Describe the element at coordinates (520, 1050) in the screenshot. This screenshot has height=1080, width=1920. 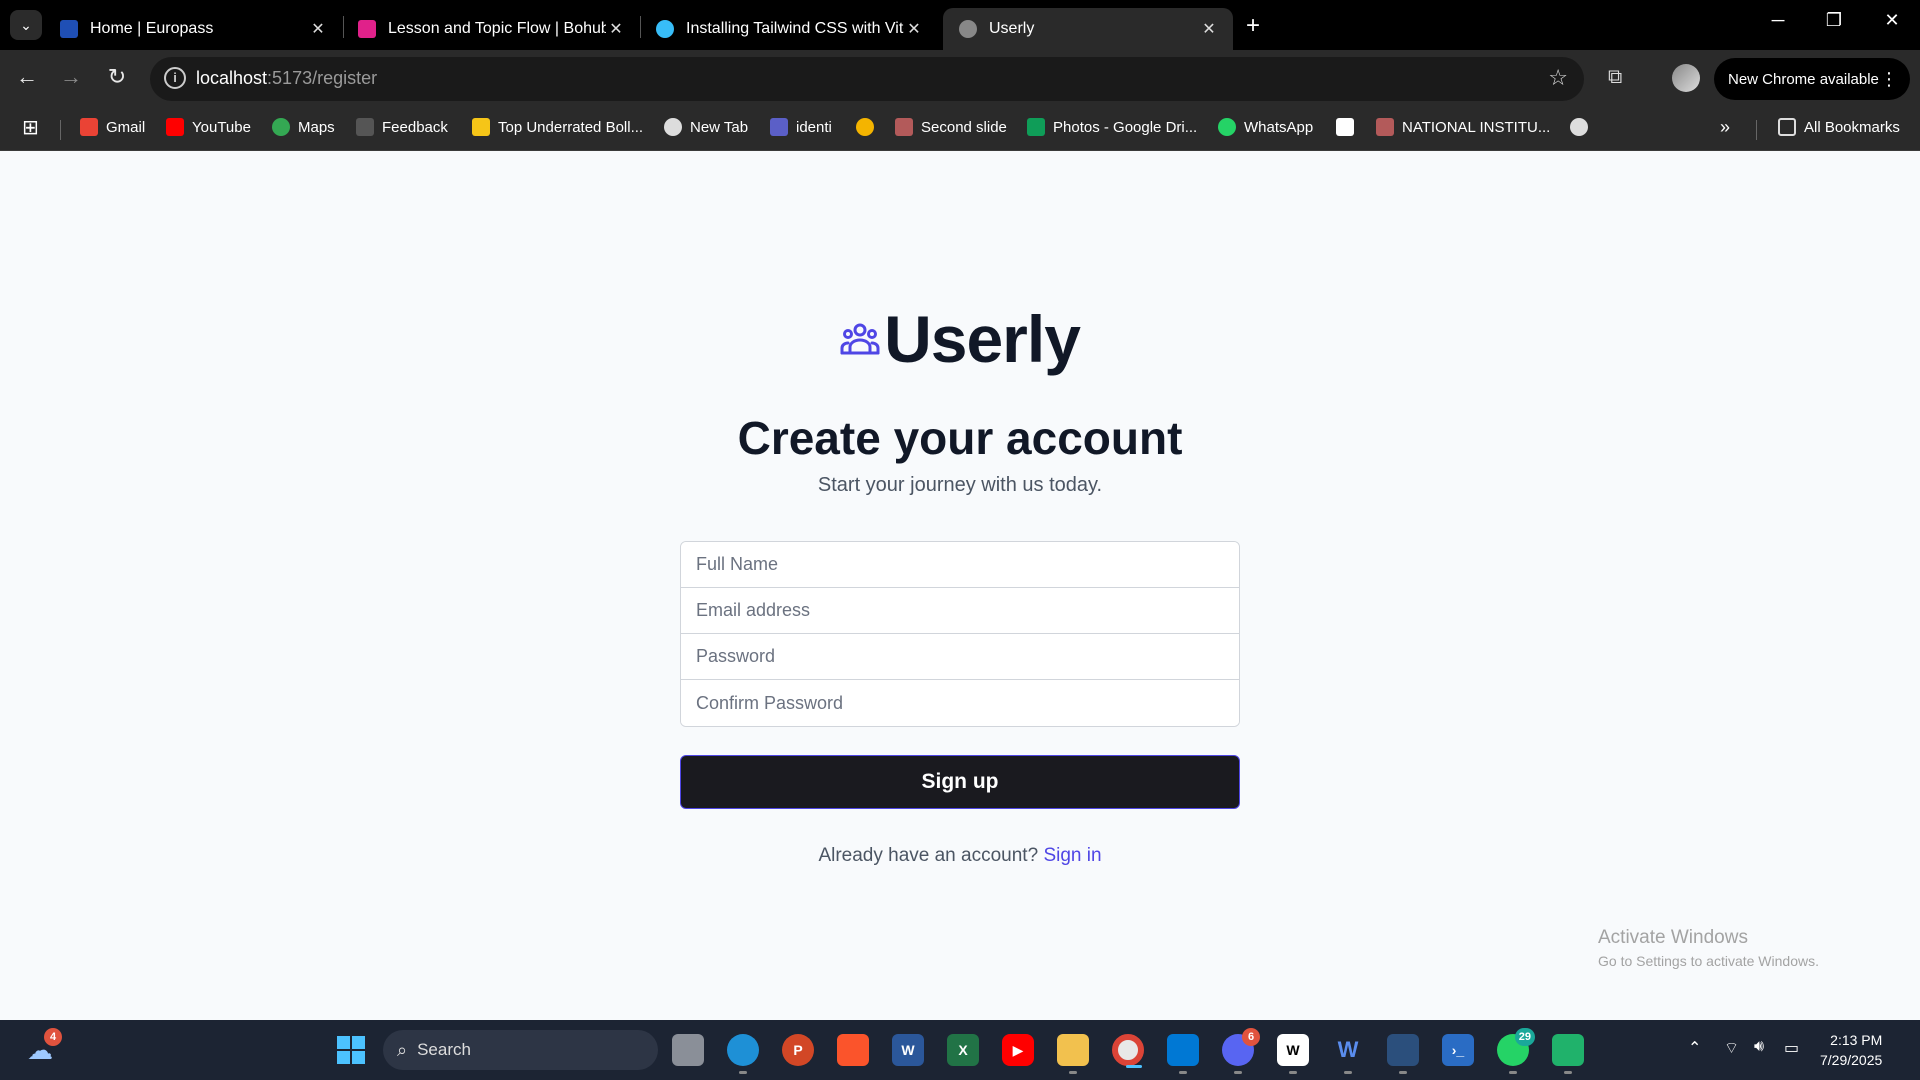
I see `taskbar-search: ⌕ Search` at that location.